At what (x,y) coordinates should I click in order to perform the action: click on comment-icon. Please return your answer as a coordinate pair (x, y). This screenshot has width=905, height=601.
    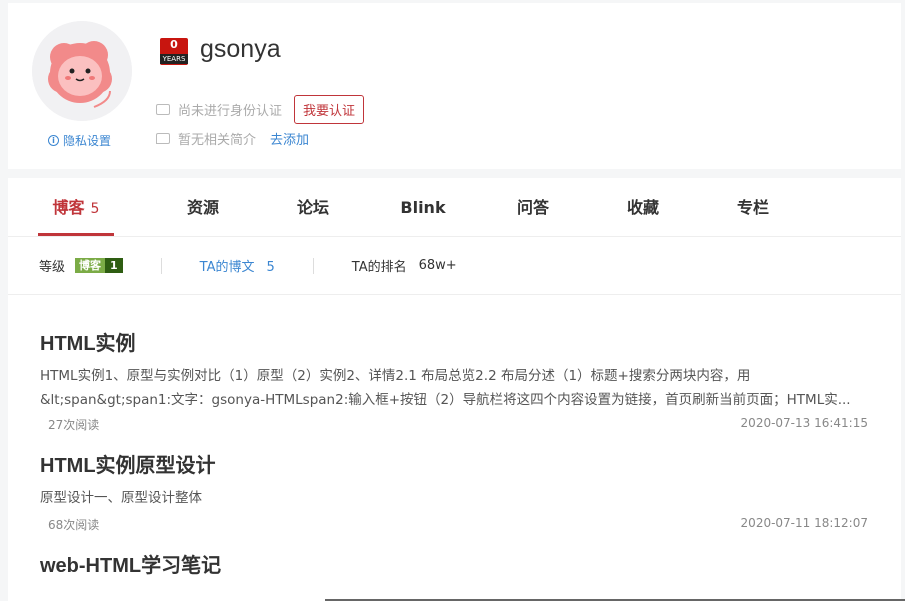
    Looking at the image, I should click on (163, 138).